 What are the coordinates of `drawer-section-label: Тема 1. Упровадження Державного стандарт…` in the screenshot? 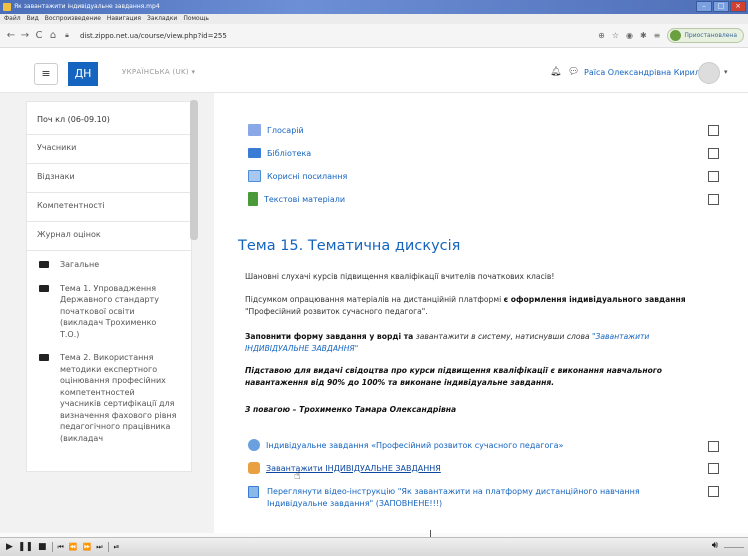 It's located at (109, 311).